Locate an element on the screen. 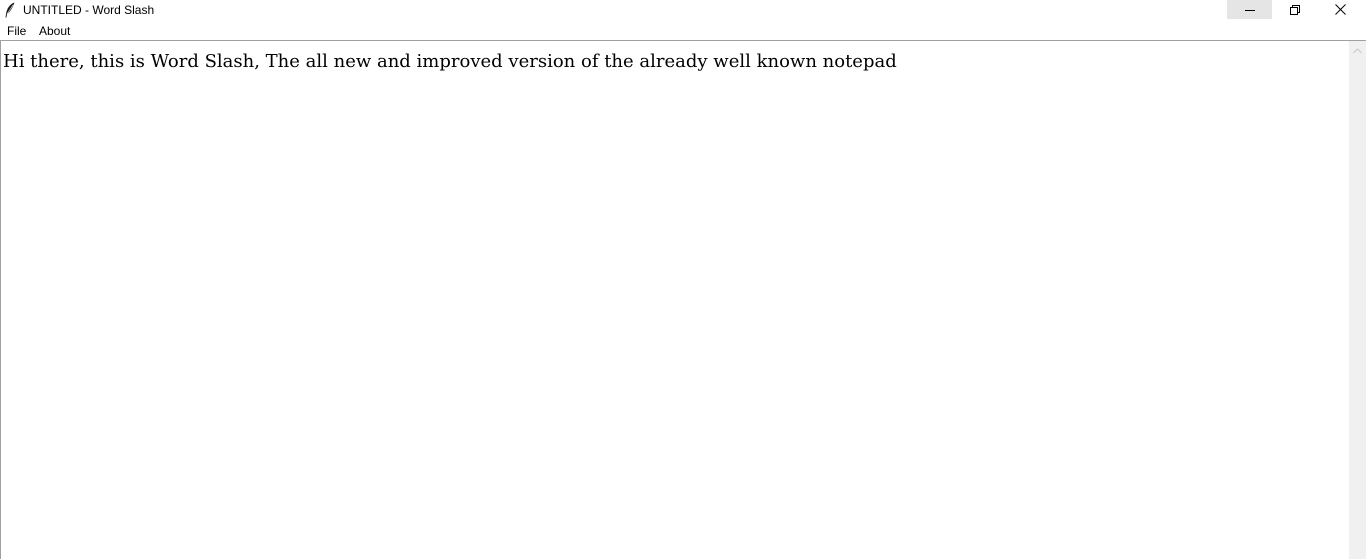  restore-button is located at coordinates (1294, 9).